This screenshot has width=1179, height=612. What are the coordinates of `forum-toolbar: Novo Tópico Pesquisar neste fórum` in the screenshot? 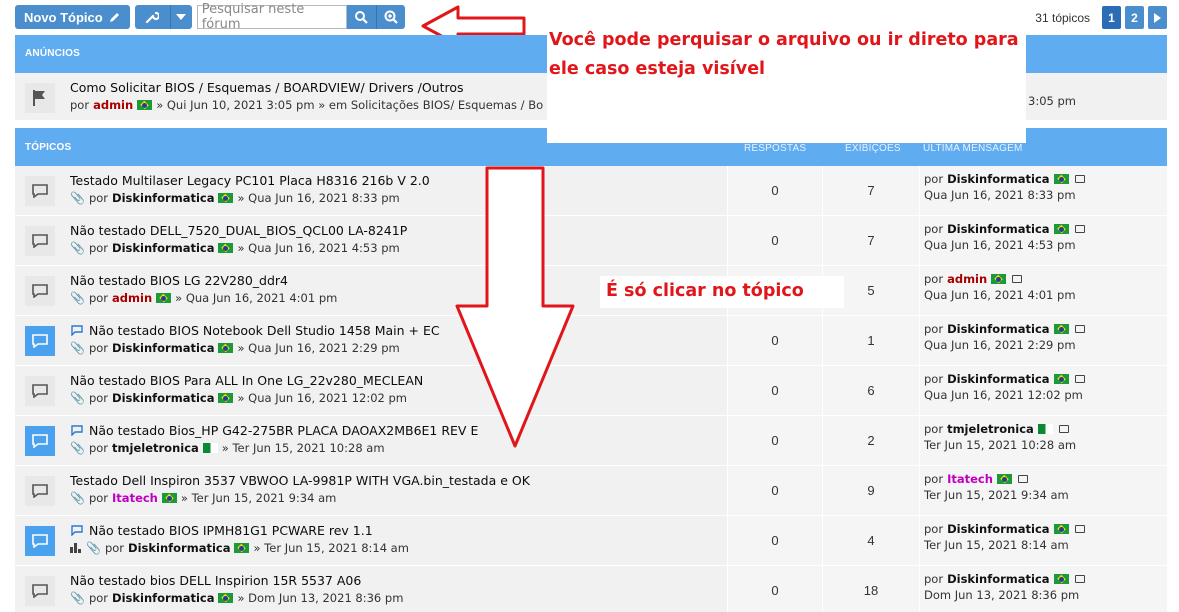 It's located at (210, 17).